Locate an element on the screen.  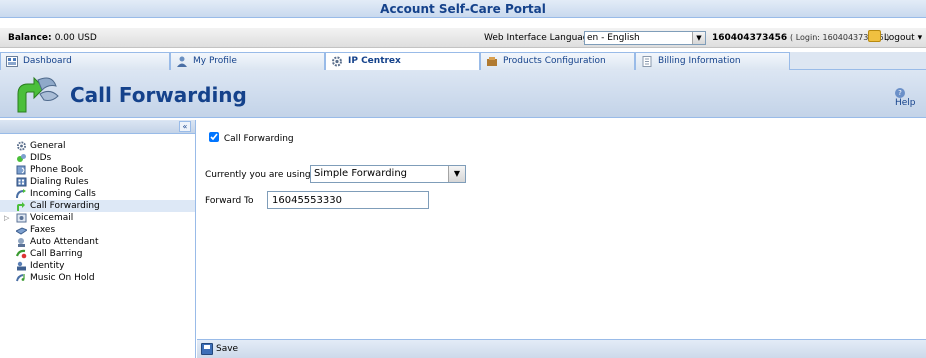
help-button: ? Help is located at coordinates (910, 97).